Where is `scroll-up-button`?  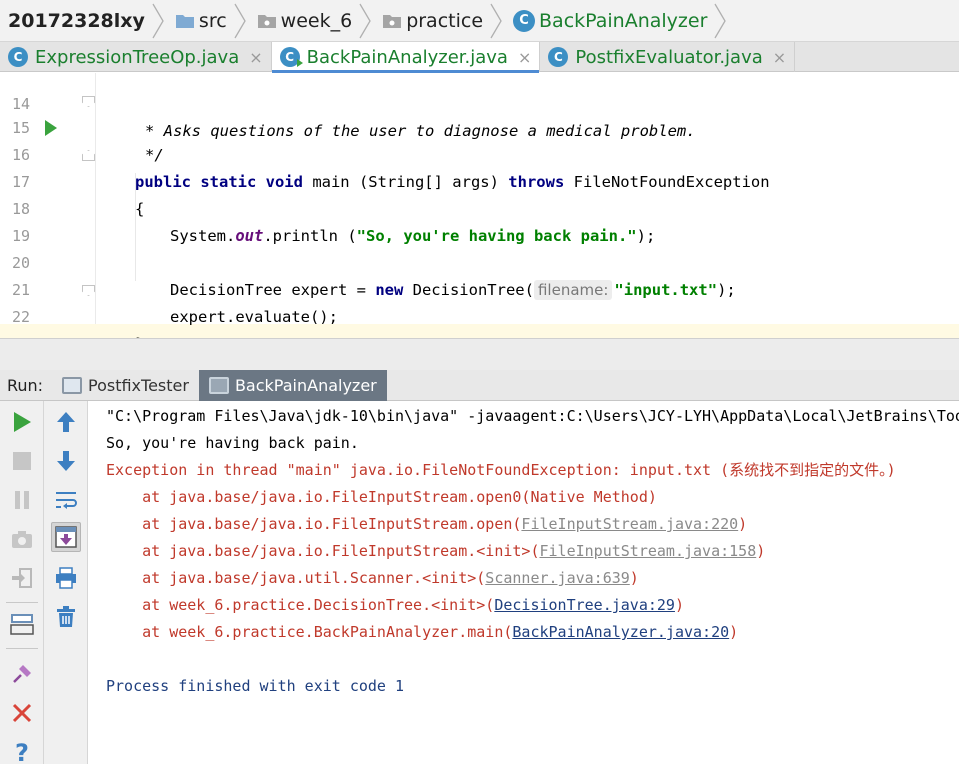 scroll-up-button is located at coordinates (66, 422).